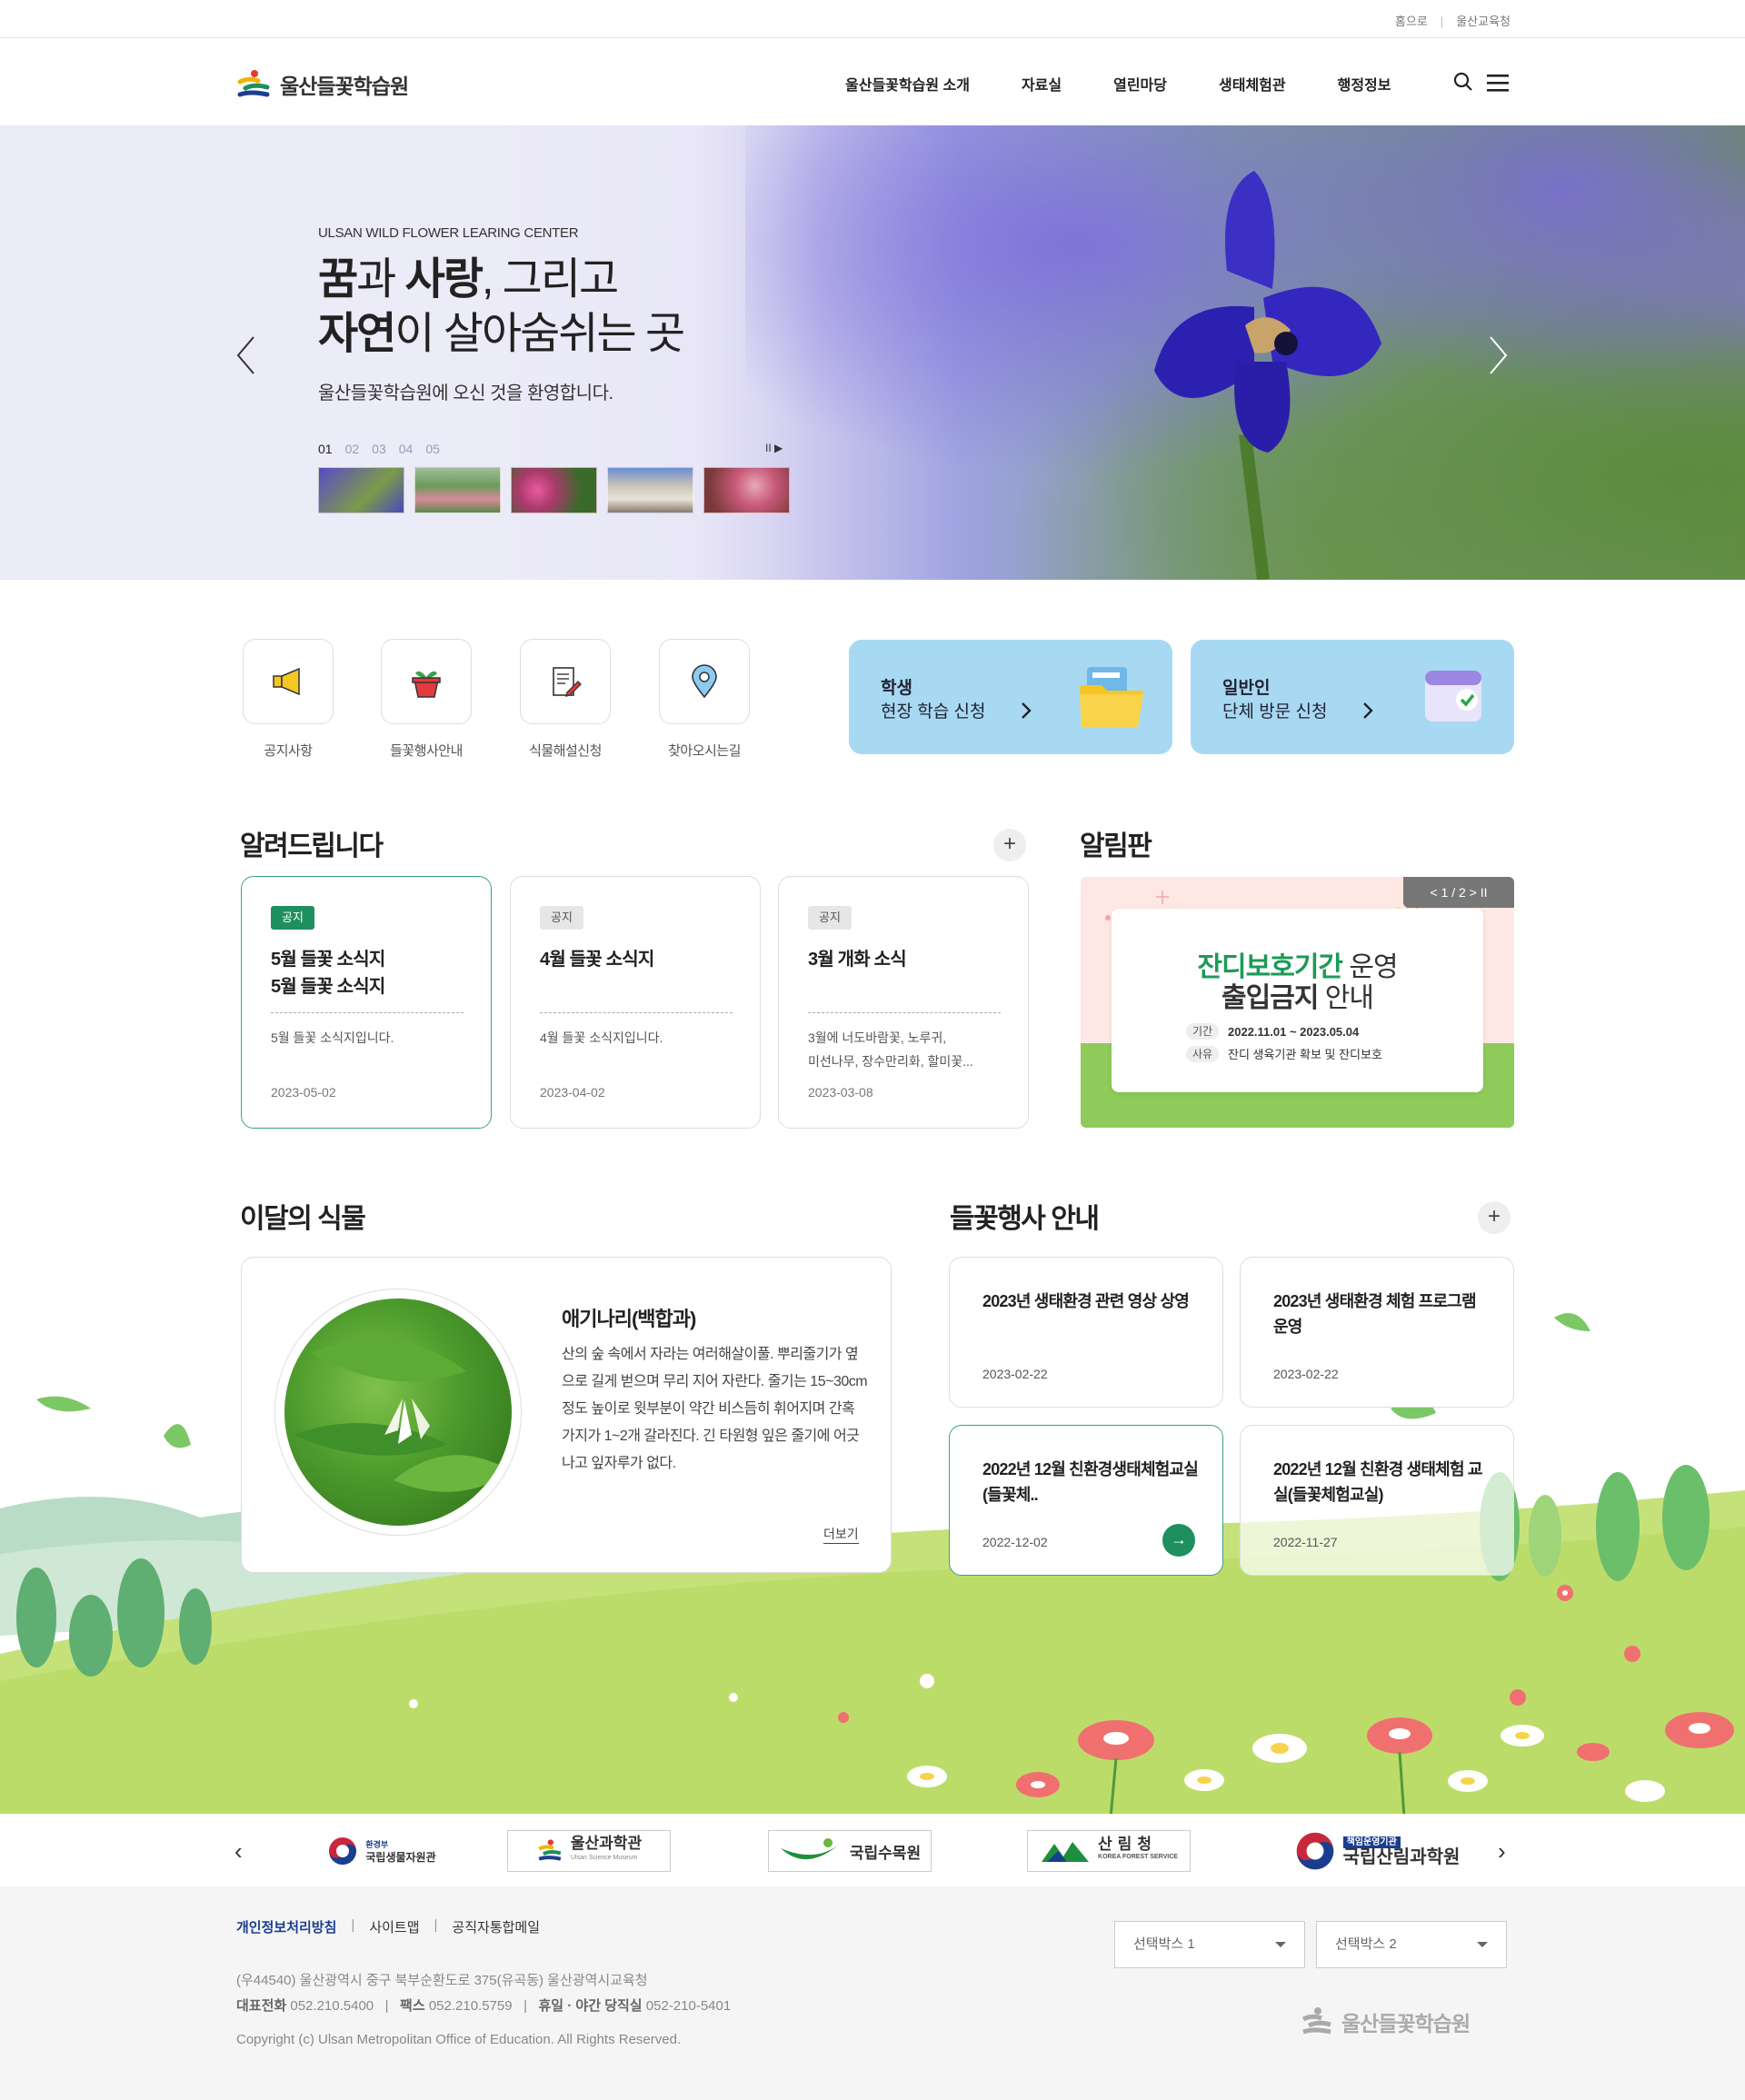 The image size is (1745, 2100). What do you see at coordinates (1178, 1540) in the screenshot?
I see `arrow-right-icon: →` at bounding box center [1178, 1540].